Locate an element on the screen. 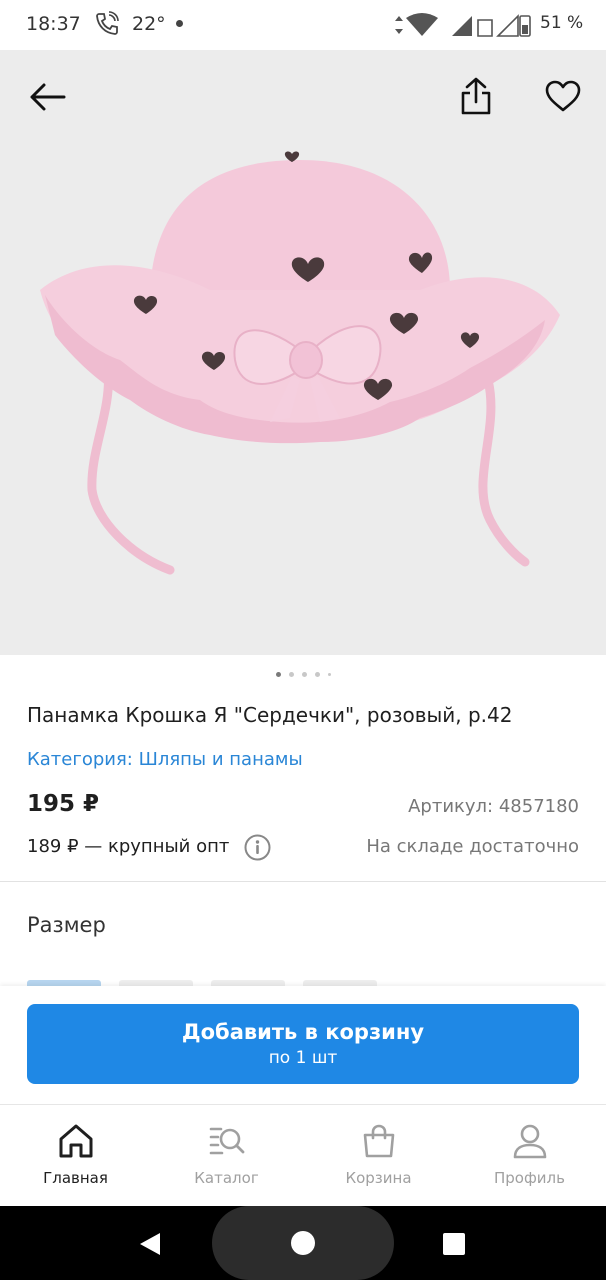 The width and height of the screenshot is (606, 1280). nav-label: Главная is located at coordinates (75, 1178).